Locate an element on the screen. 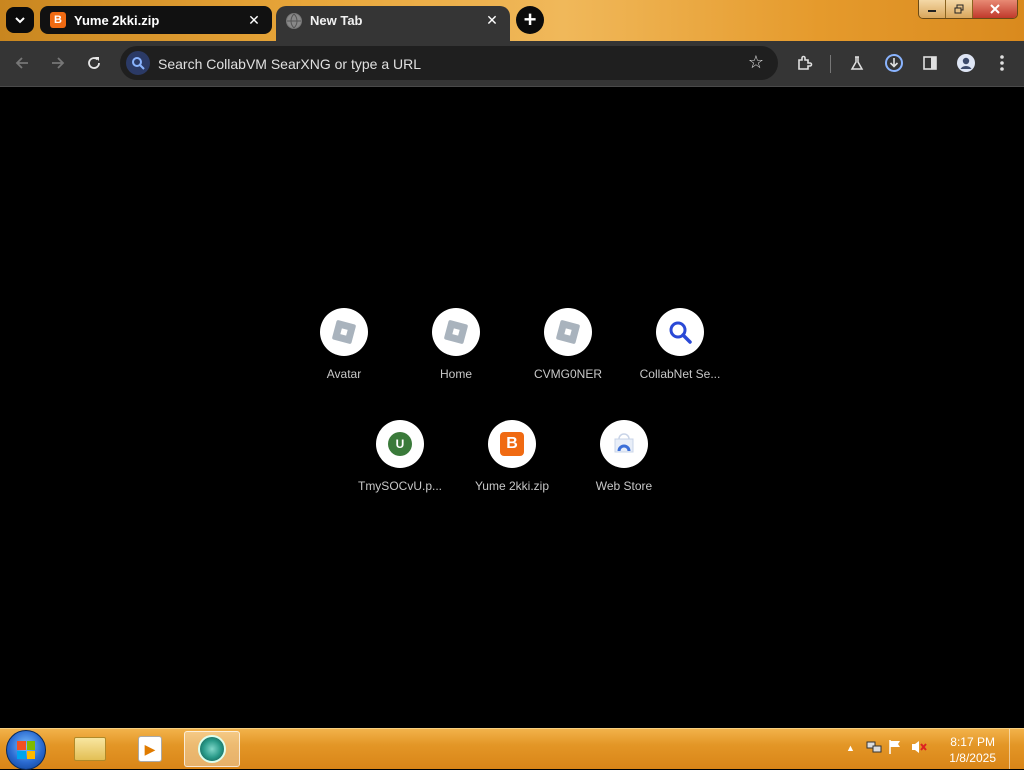 Image resolution: width=1024 pixels, height=770 pixels. show-hidden-icons-arrow: ▲ is located at coordinates (850, 748).